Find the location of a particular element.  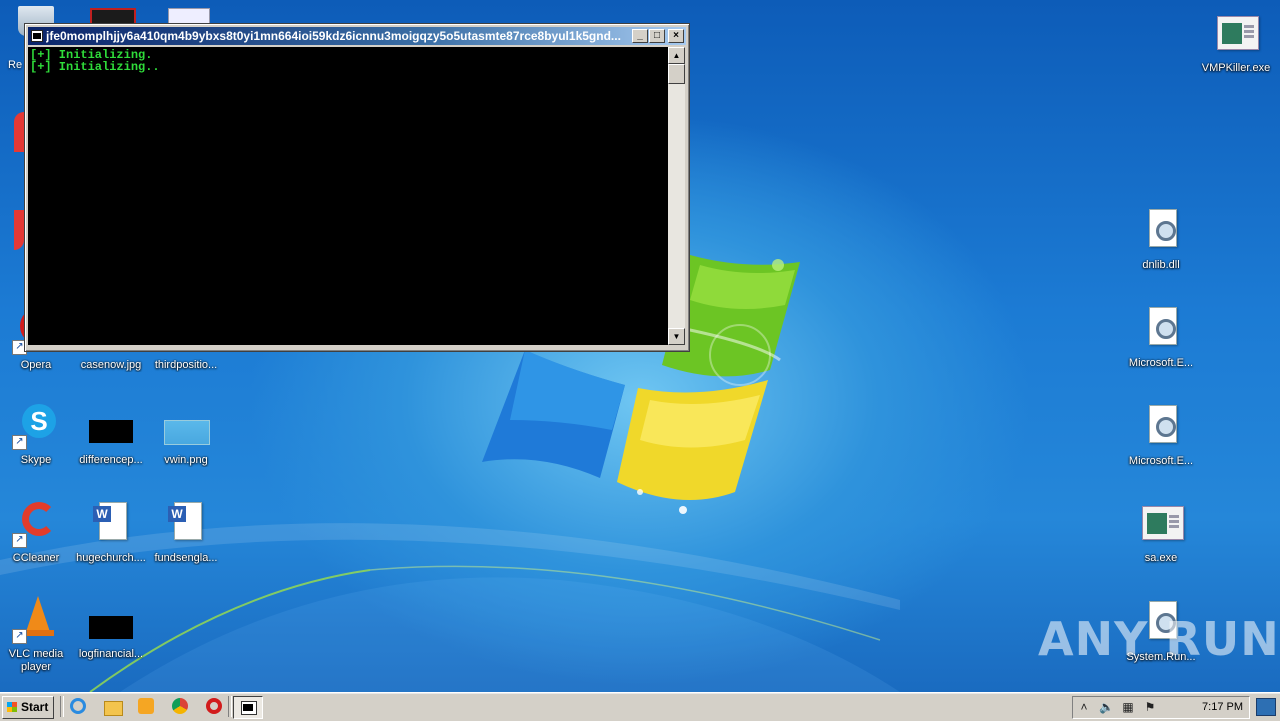

desktop-icon-skype: S ↗ Skype is located at coordinates (37, 434).